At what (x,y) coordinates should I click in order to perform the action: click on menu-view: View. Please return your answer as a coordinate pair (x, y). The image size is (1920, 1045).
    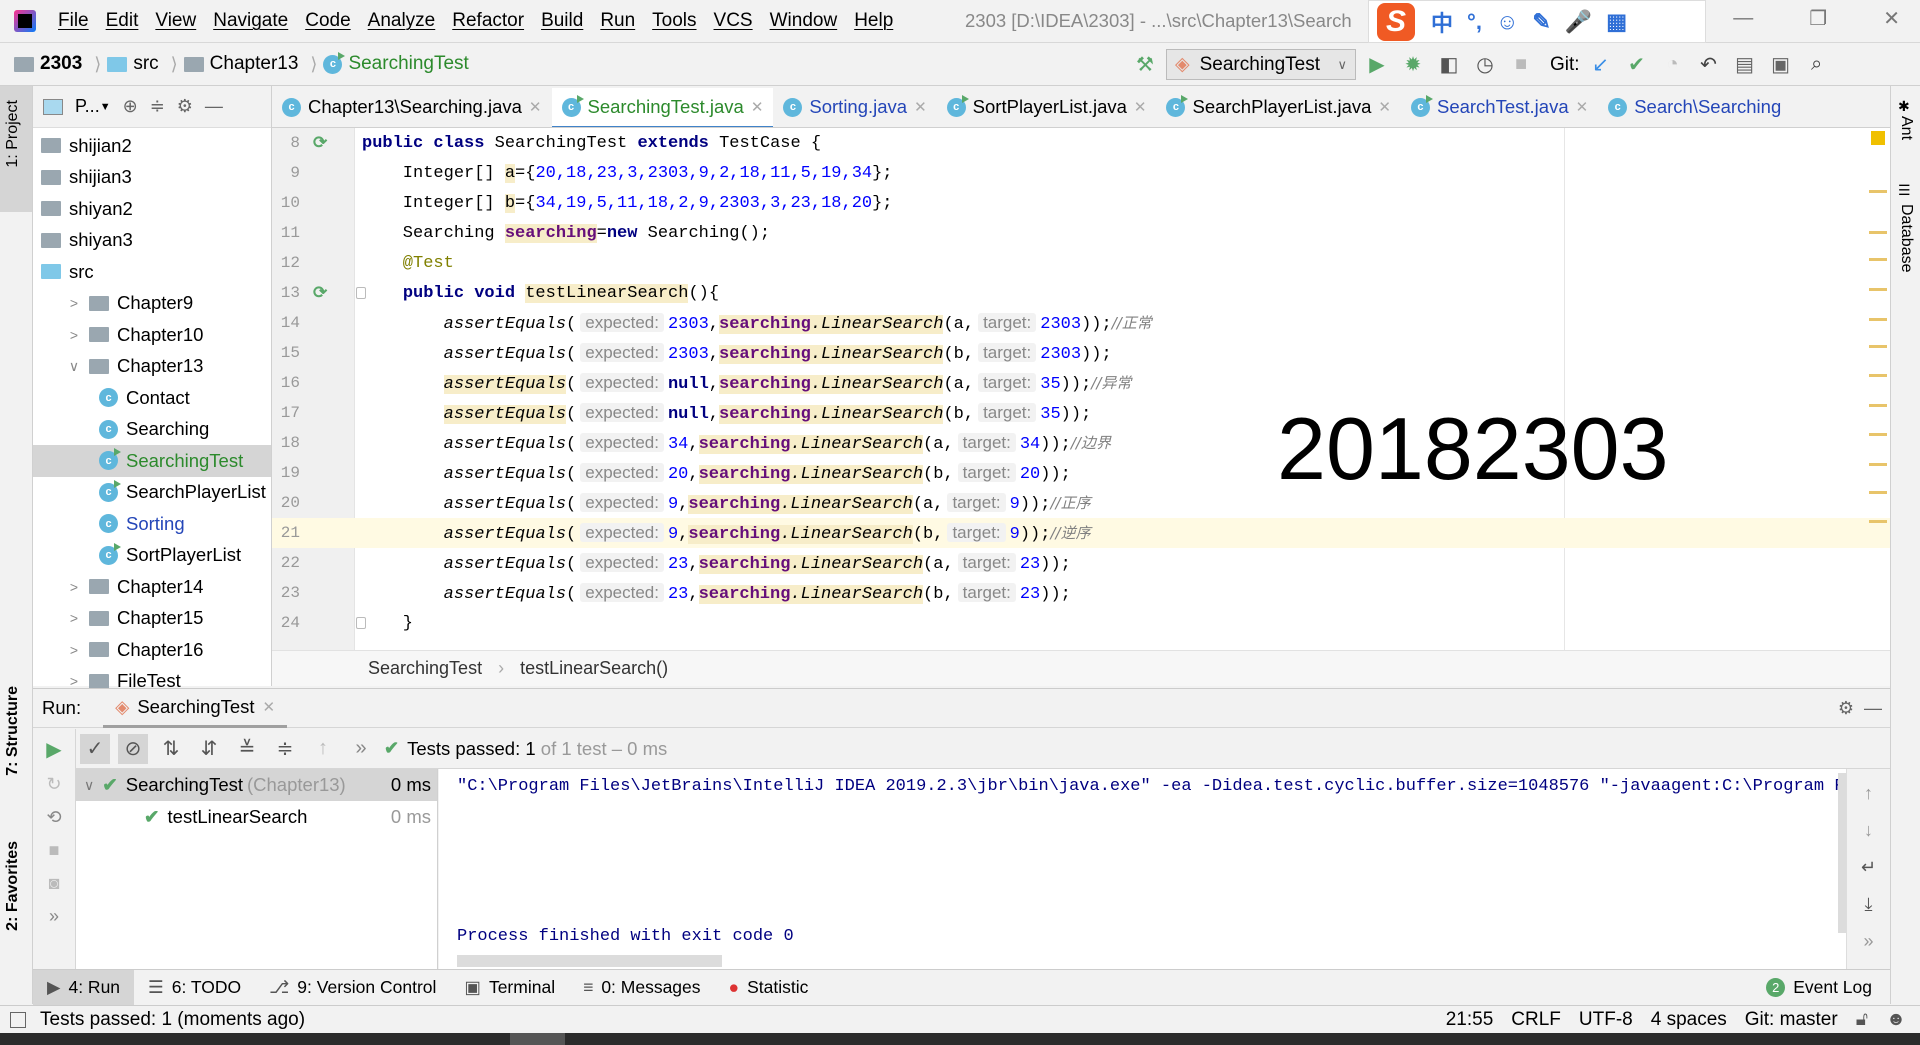
    Looking at the image, I should click on (175, 21).